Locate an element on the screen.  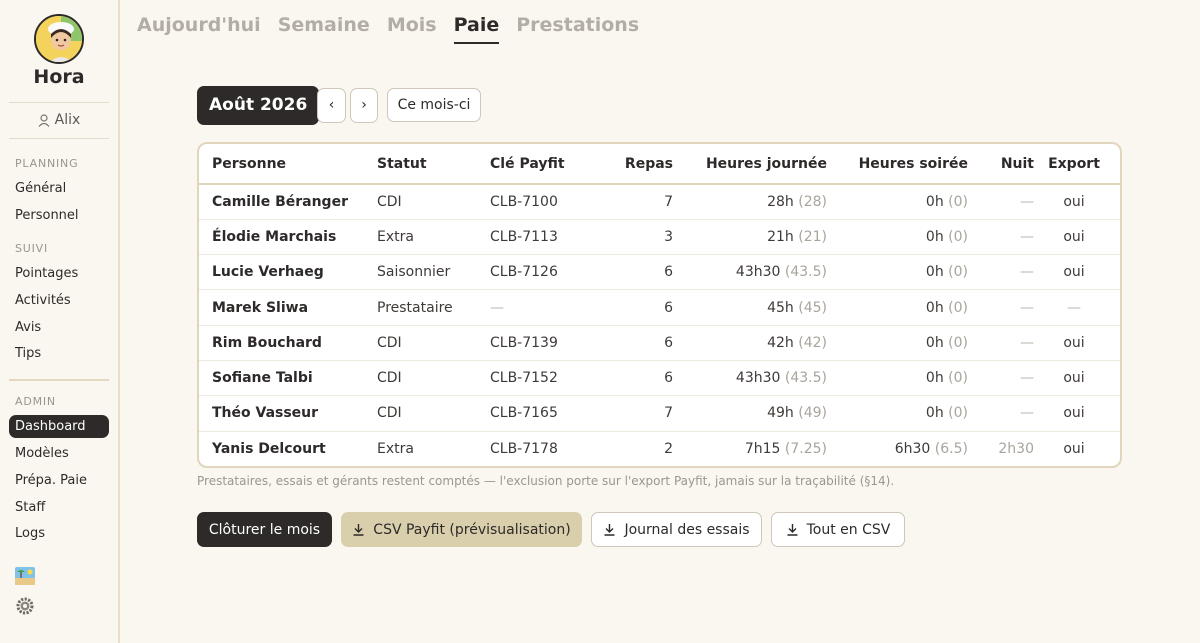
tab-prestations: Prestations is located at coordinates (577, 29).